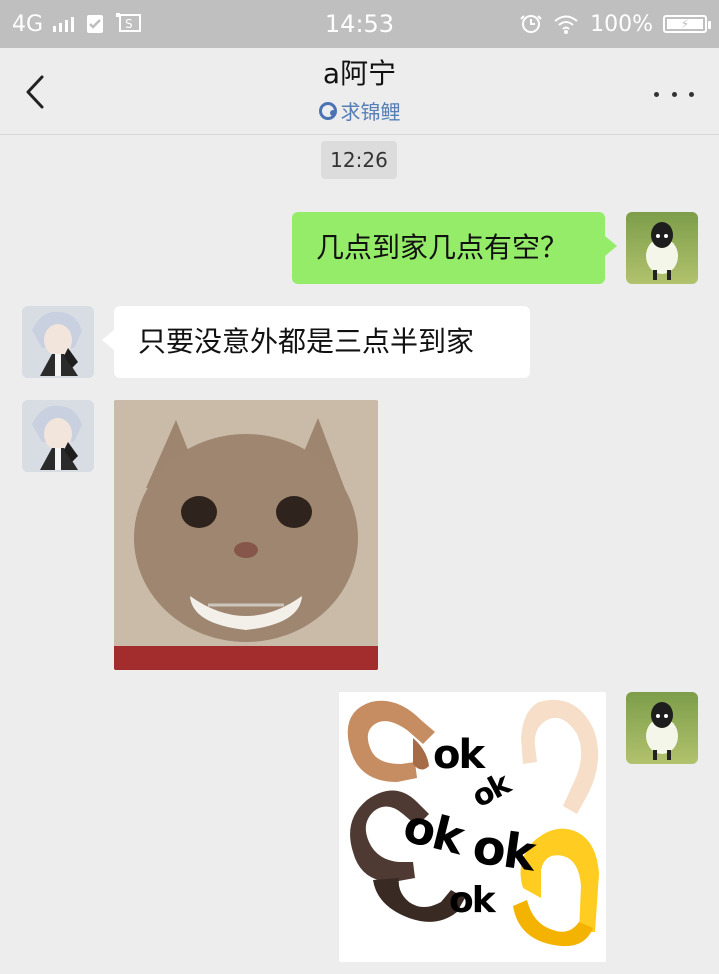  I want to click on message-bubble: 几点到家几点有空？, so click(454, 248).